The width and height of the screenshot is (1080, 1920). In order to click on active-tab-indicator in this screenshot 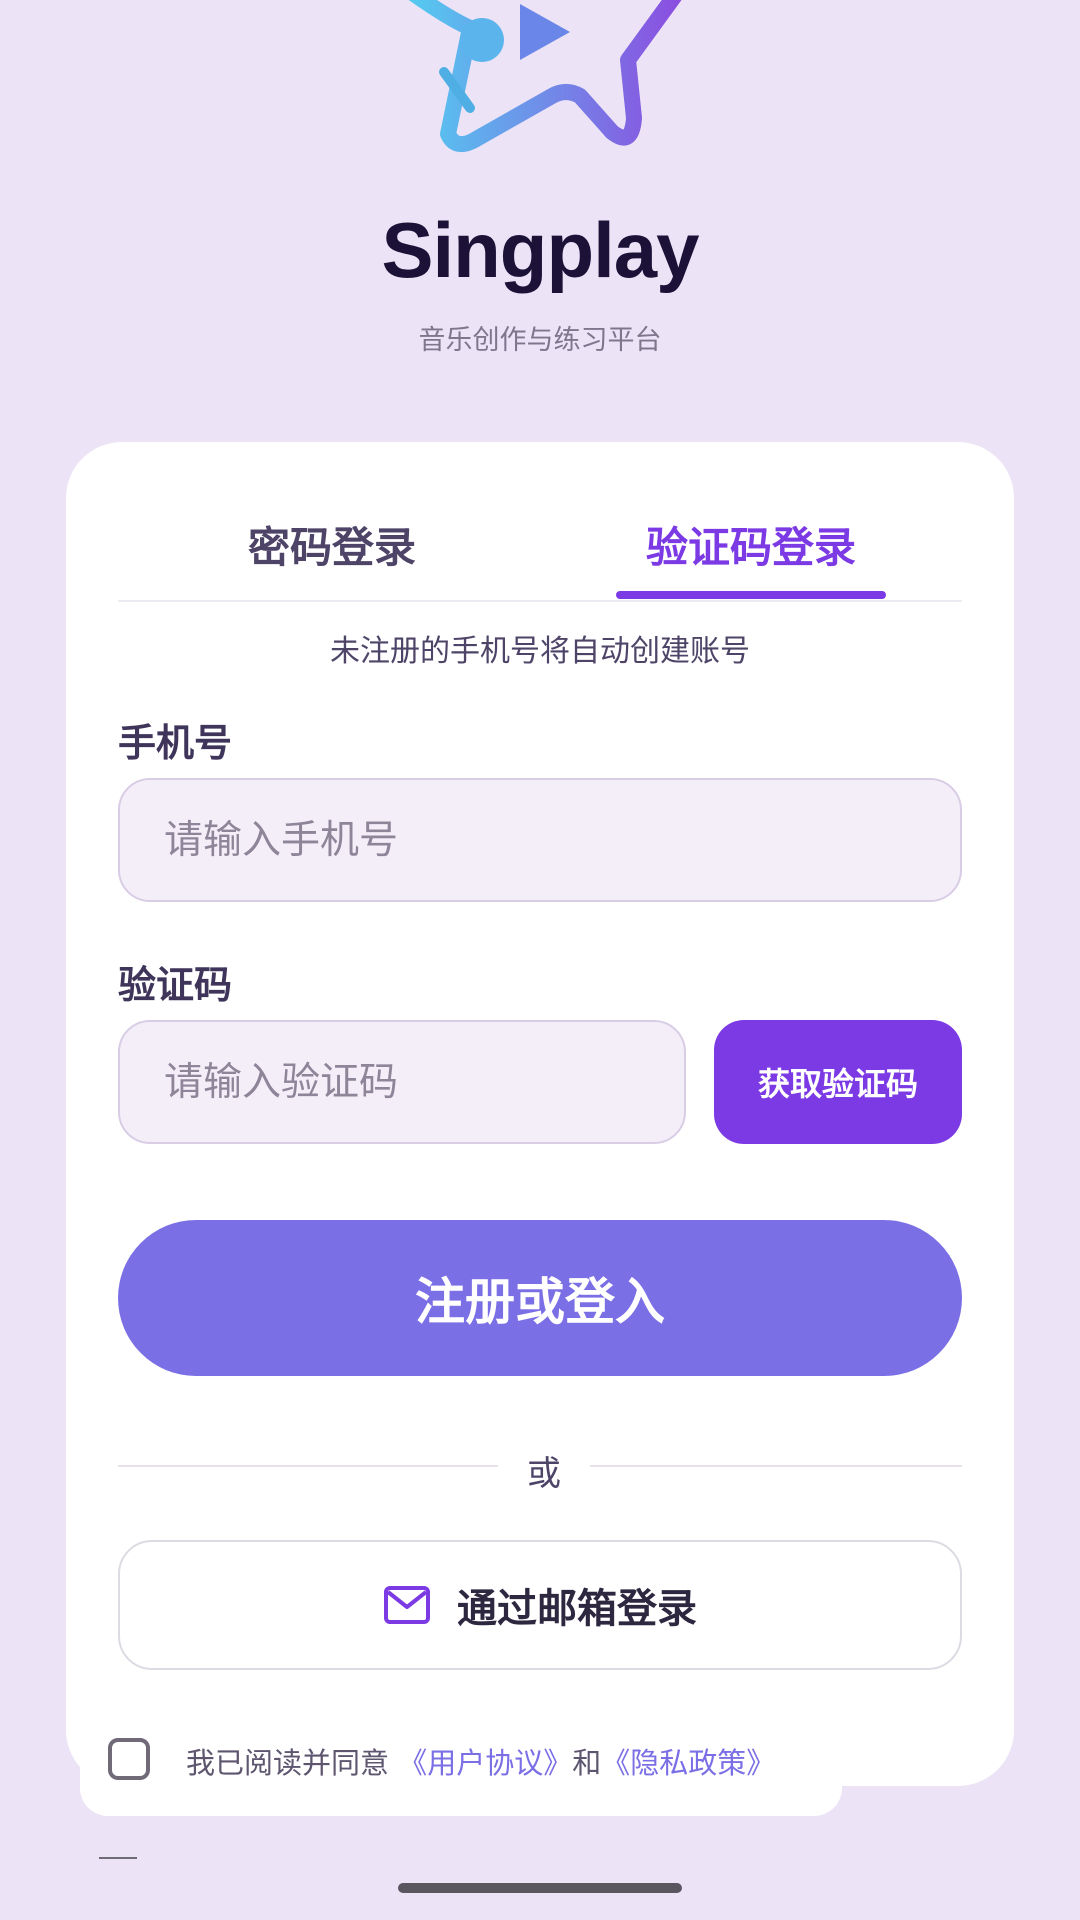, I will do `click(751, 595)`.